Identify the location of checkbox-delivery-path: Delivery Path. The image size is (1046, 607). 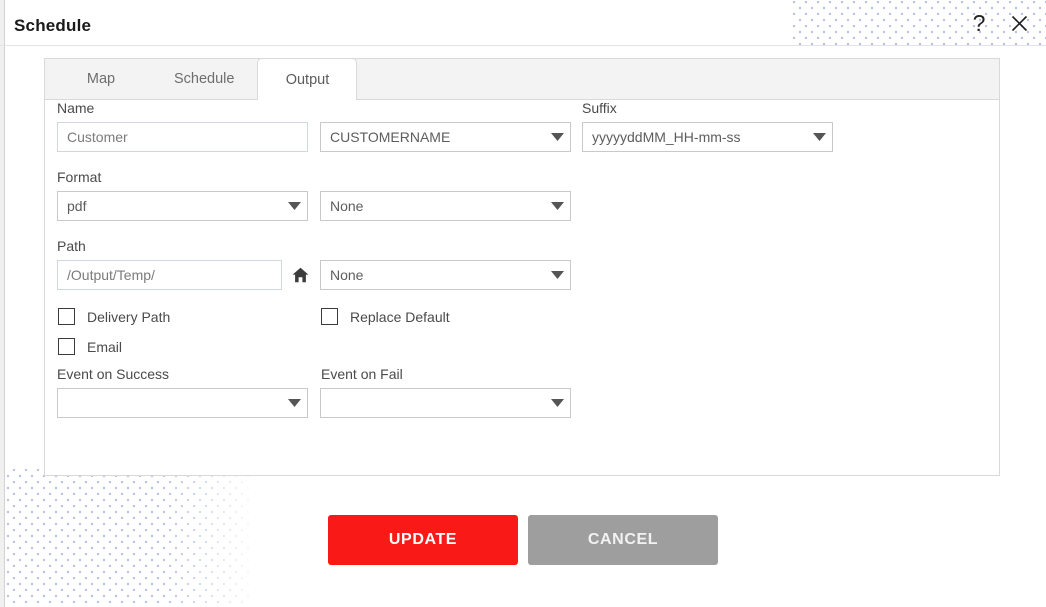
(114, 316).